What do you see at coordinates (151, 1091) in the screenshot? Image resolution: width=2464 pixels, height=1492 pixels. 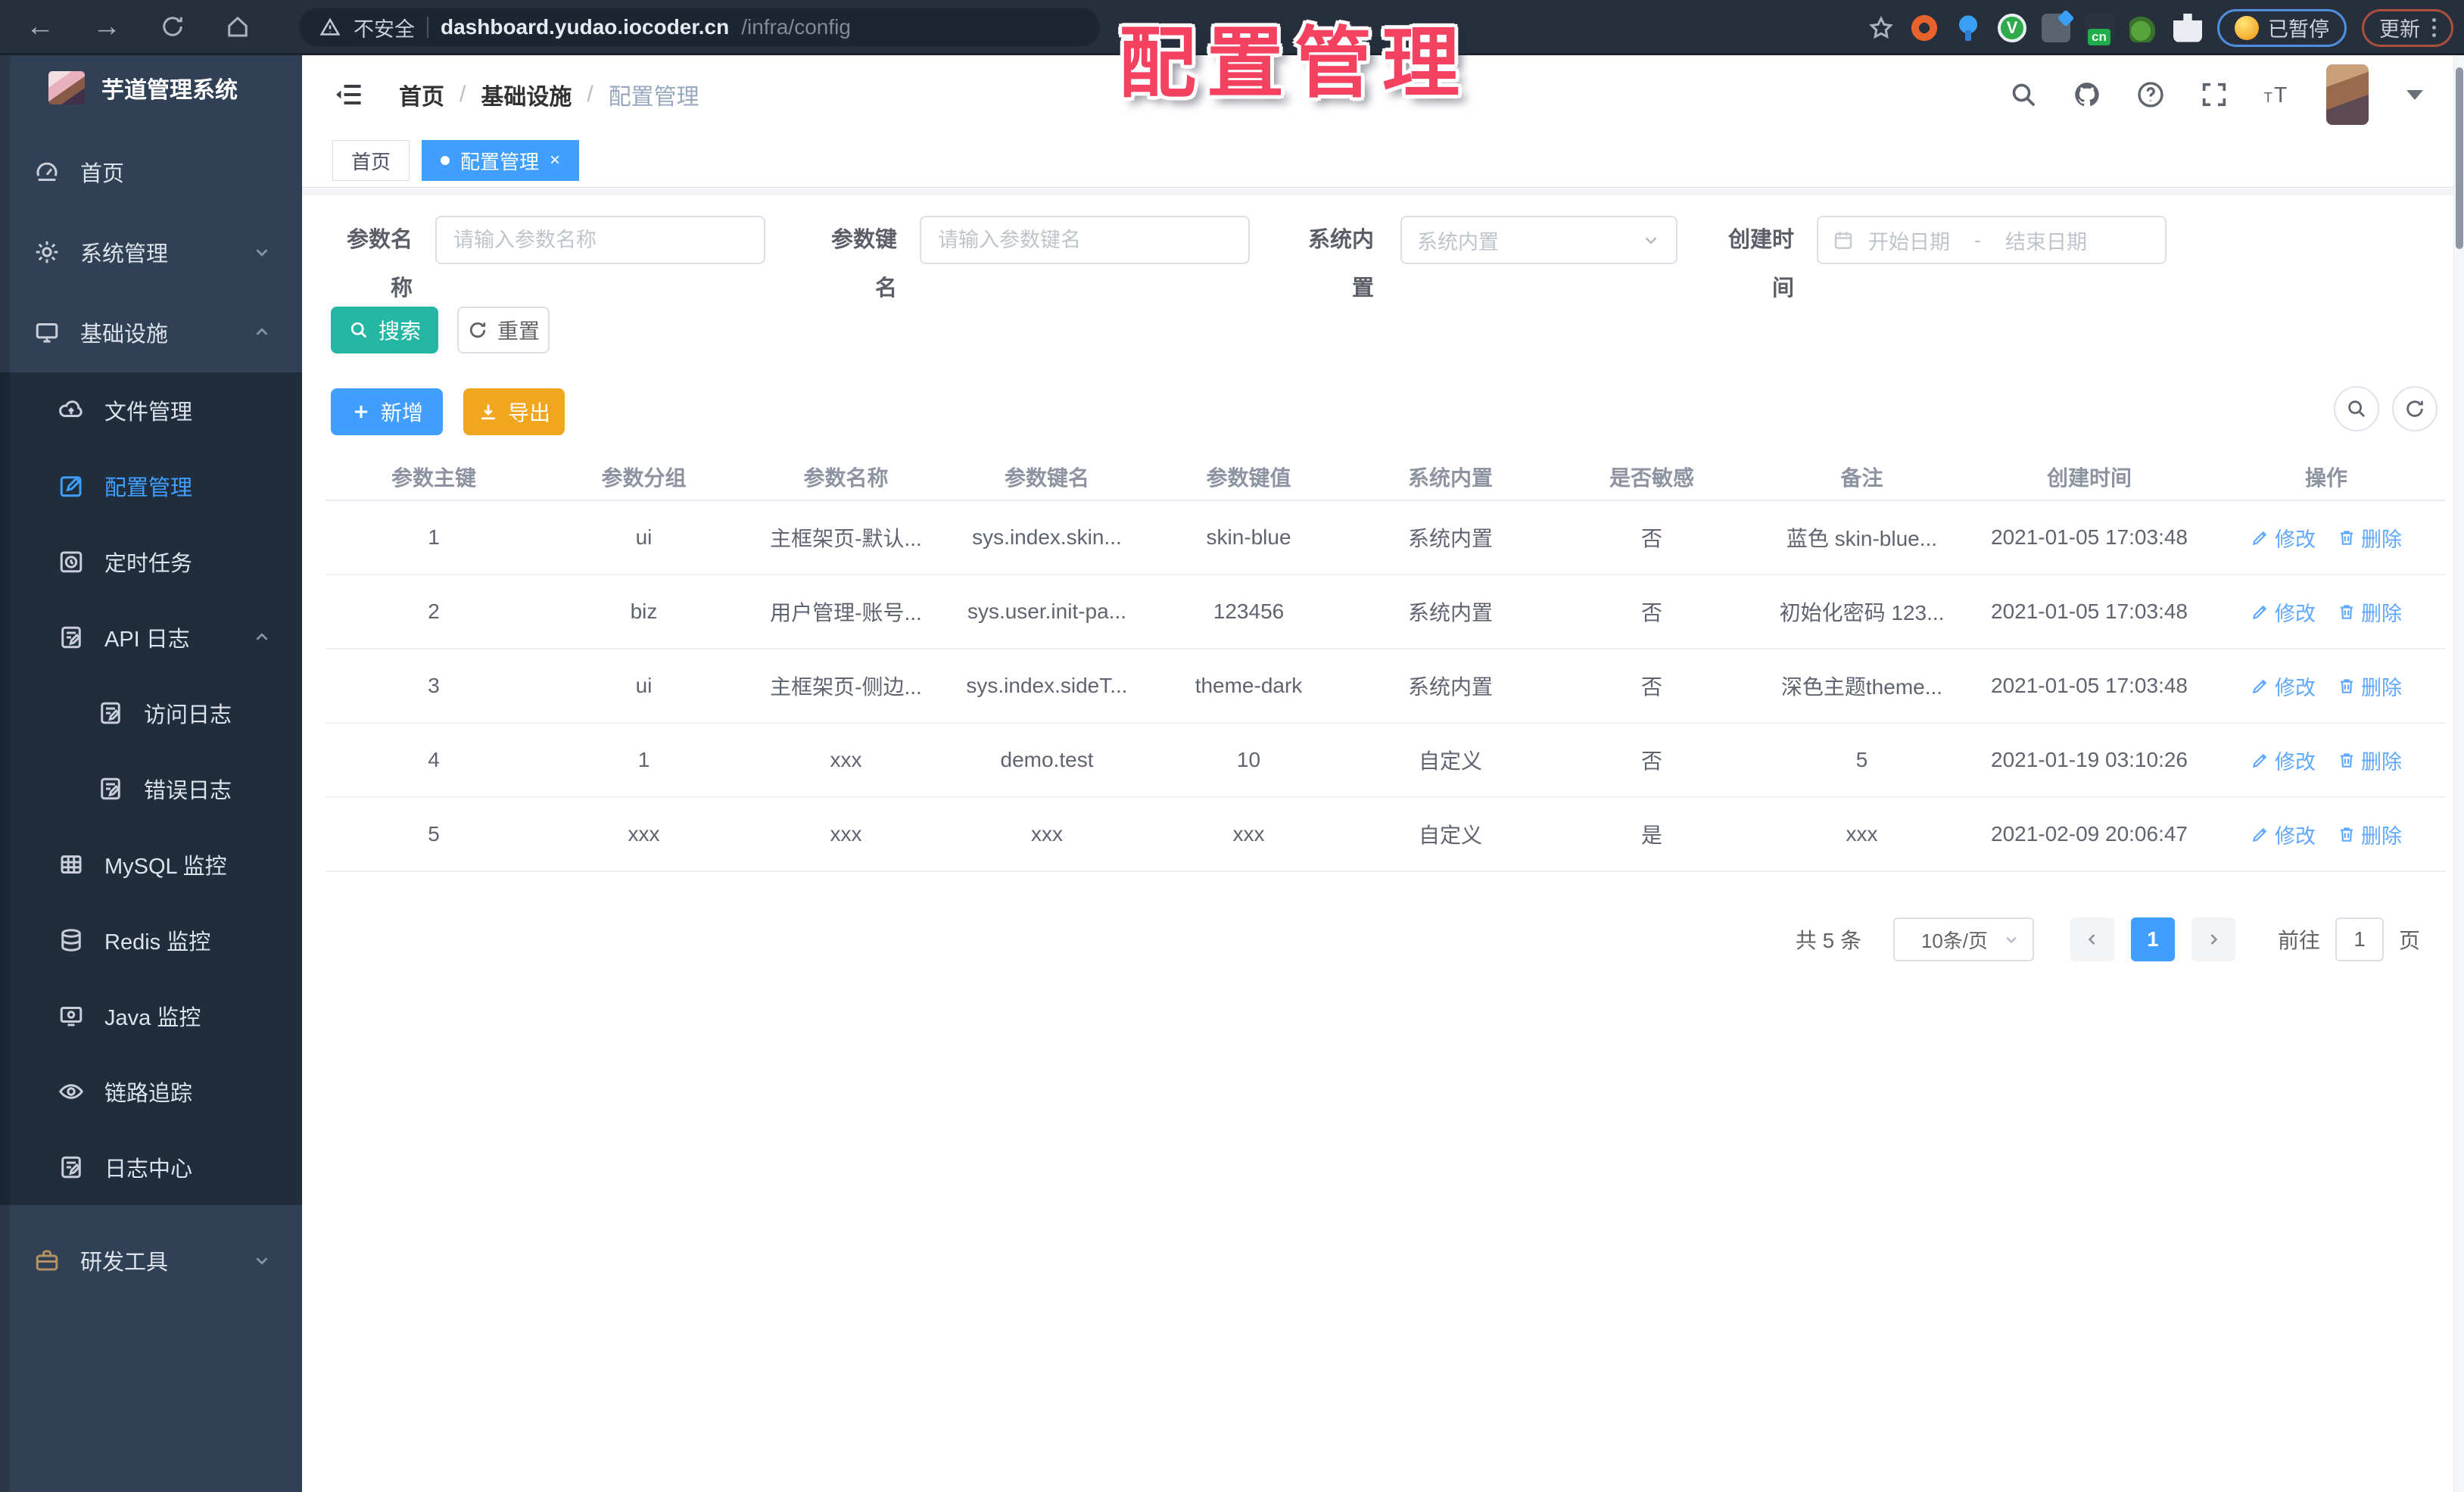 I see `sidebar-item-trace: 链路追踪` at bounding box center [151, 1091].